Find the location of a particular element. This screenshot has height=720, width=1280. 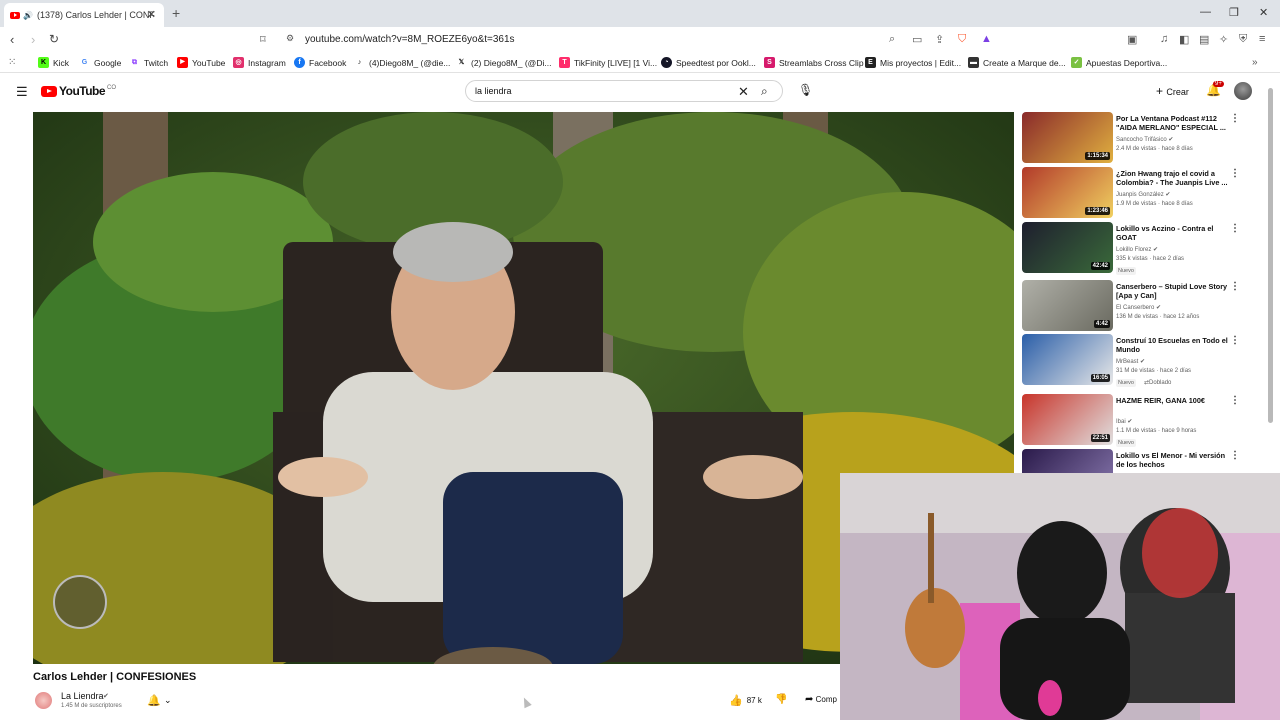

forward-icon: › is located at coordinates (33, 39).